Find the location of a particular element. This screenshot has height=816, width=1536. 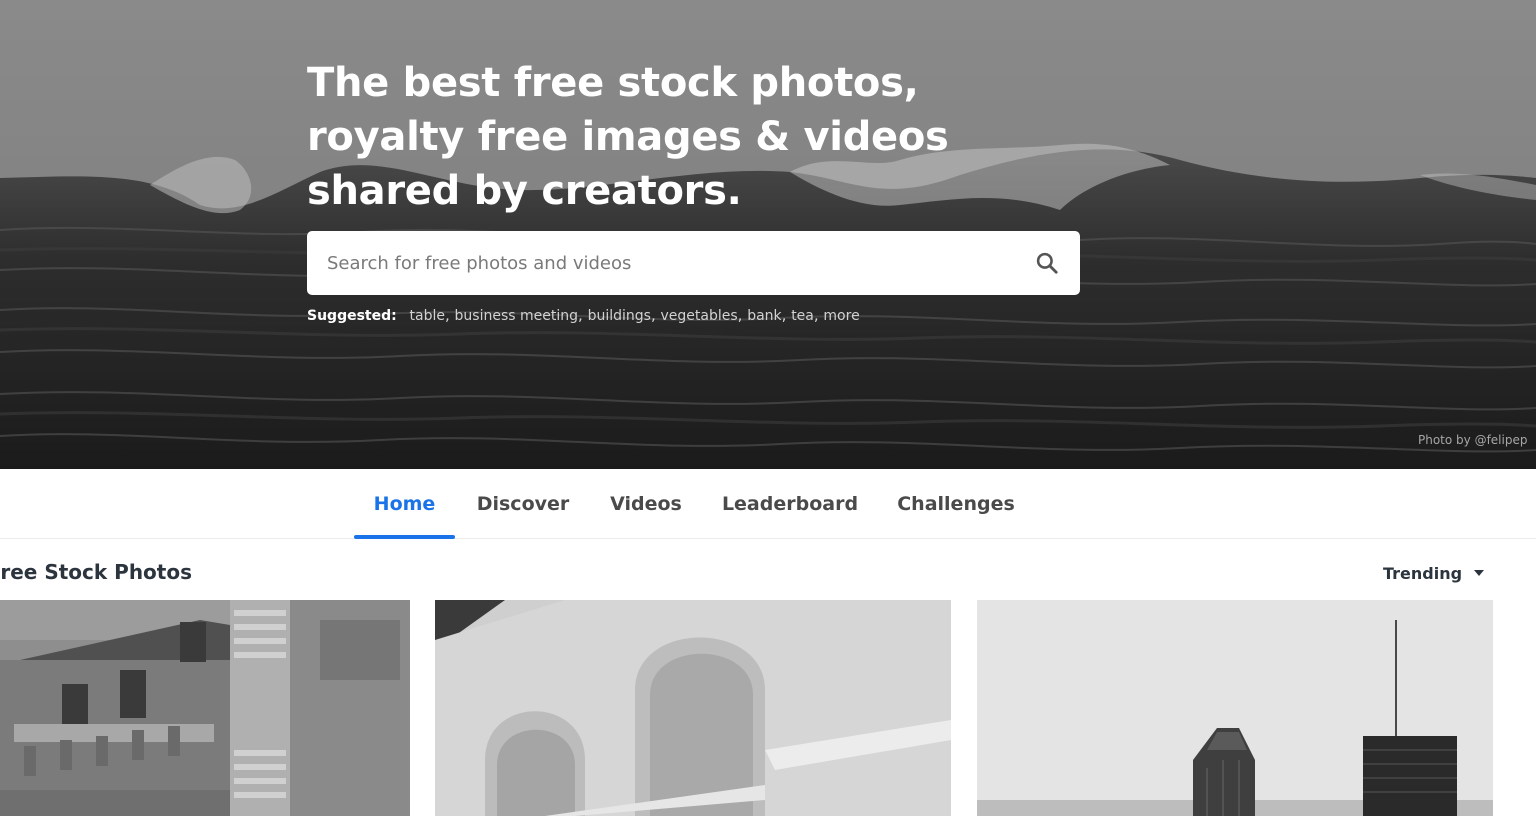

suggested-link-business-meeting: business meeting is located at coordinates (516, 316).